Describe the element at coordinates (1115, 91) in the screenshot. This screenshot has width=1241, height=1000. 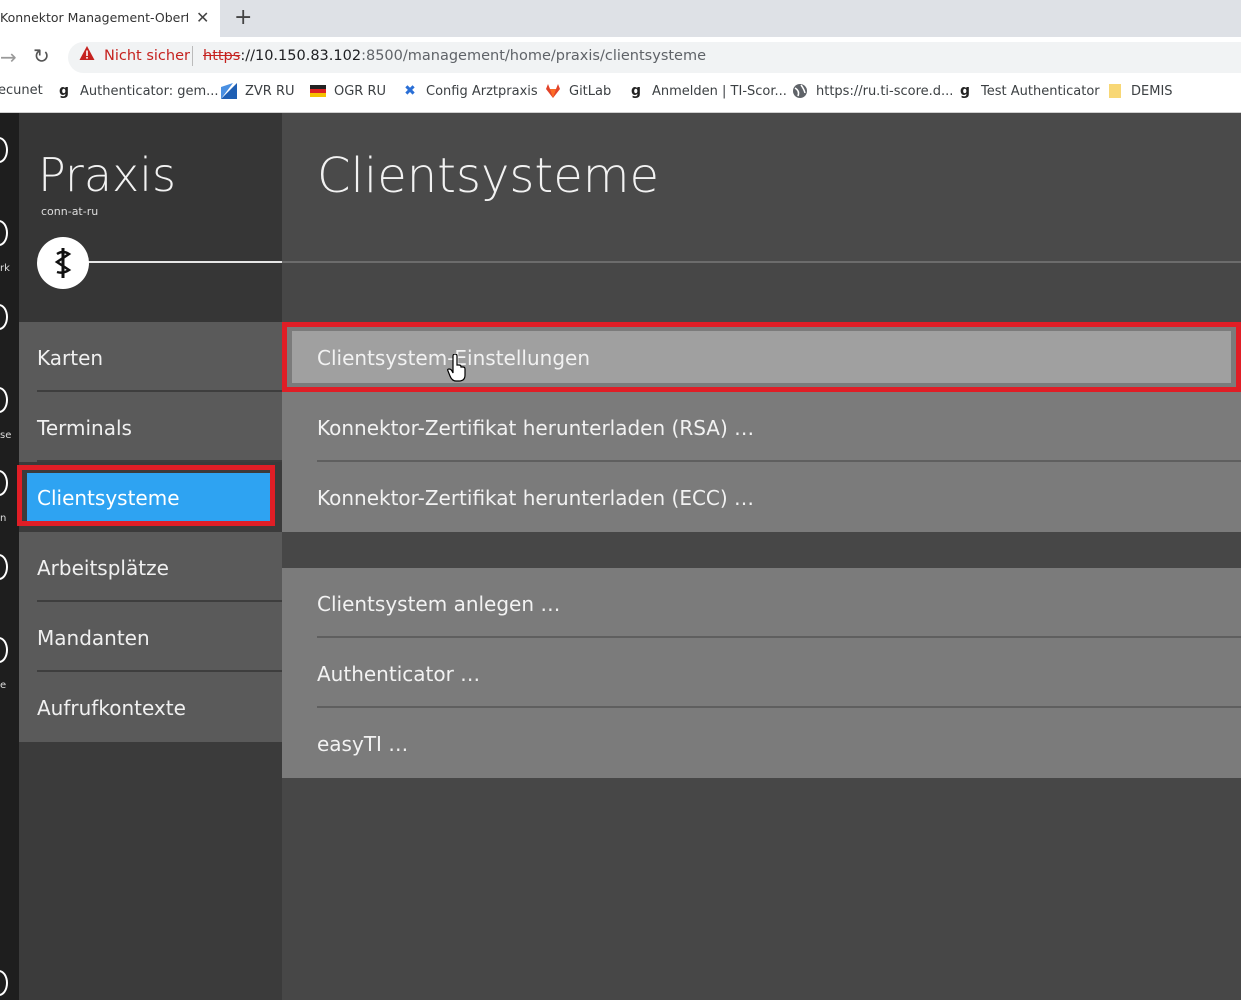
I see `folder-icon` at that location.